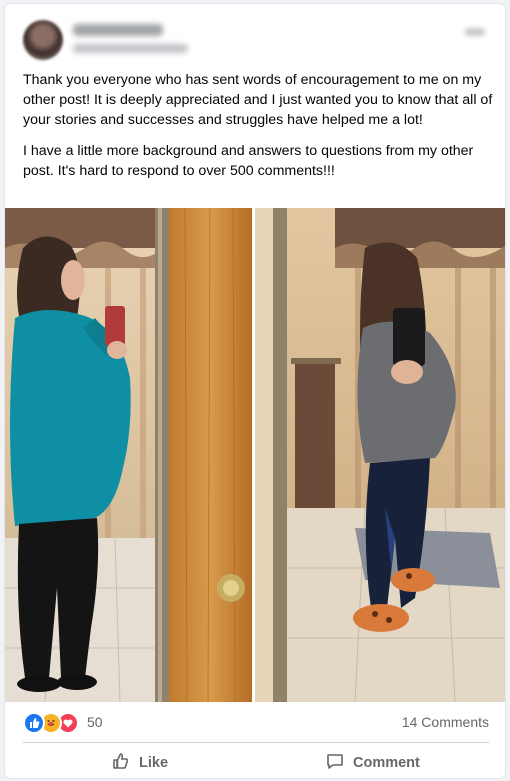  I want to click on comment-icon, so click(339, 763).